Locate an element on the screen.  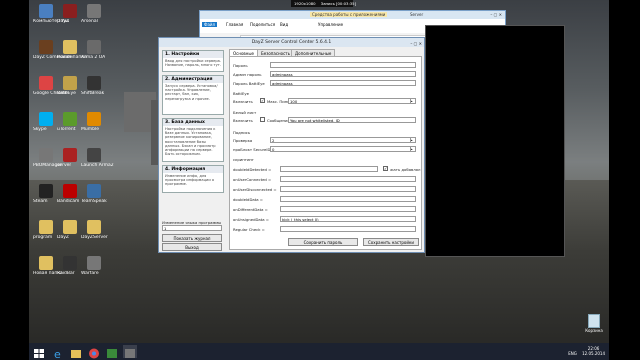
desktop-icon: PBOManager is located at coordinates (47, 158).